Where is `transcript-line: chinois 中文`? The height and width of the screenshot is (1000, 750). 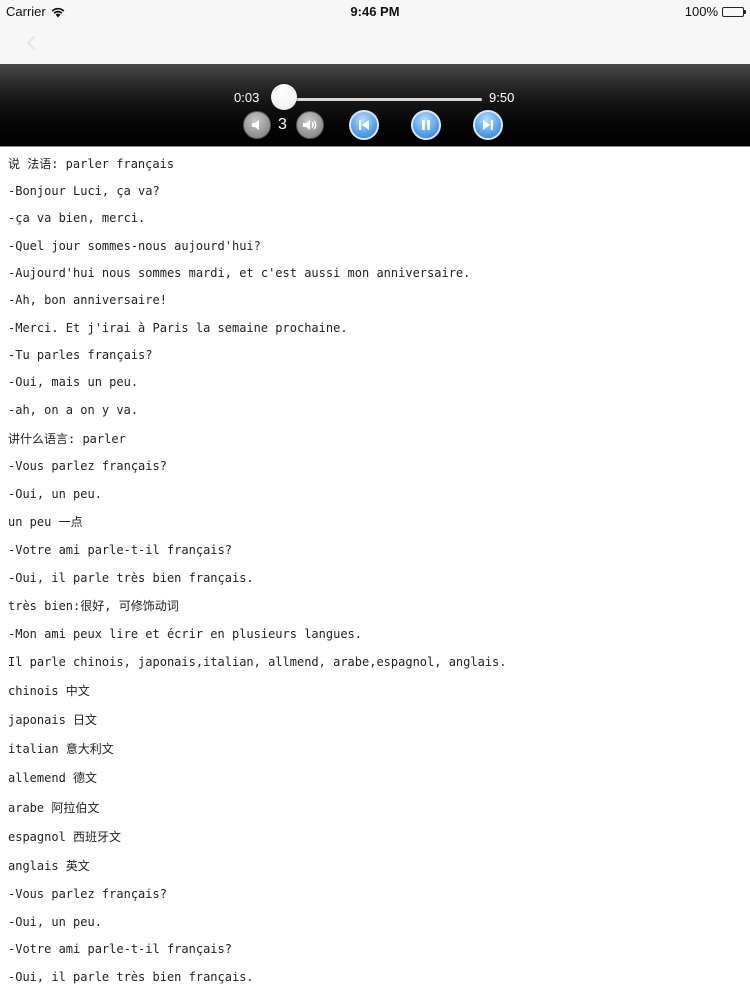
transcript-line: chinois 中文 is located at coordinates (49, 691).